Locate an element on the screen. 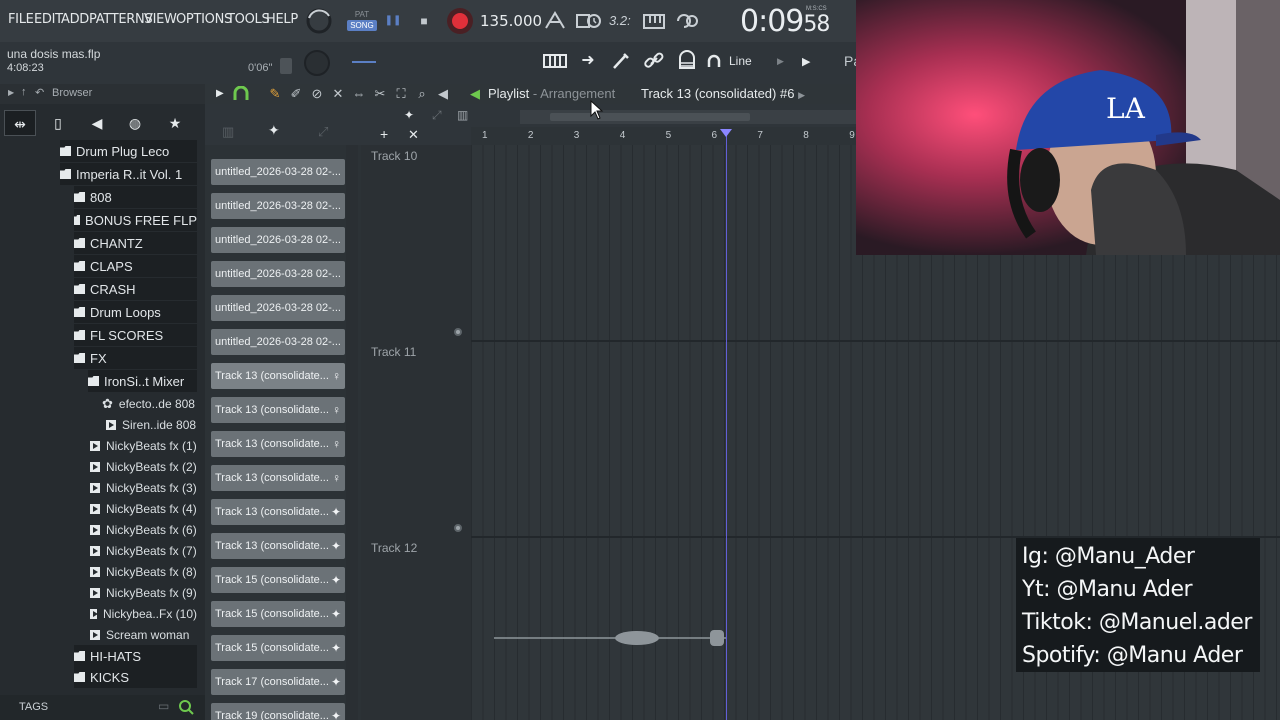 This screenshot has height=720, width=1280. browser-file: Siren..ide 808 is located at coordinates (151, 425).